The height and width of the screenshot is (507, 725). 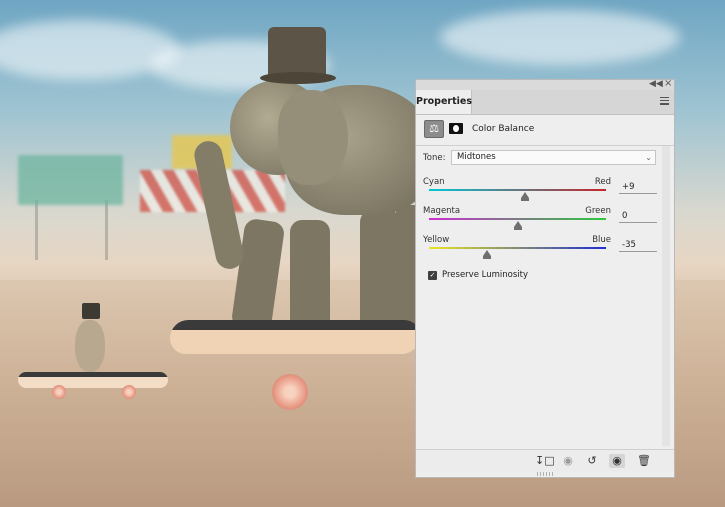 What do you see at coordinates (664, 101) in the screenshot?
I see `panel-menu-icon` at bounding box center [664, 101].